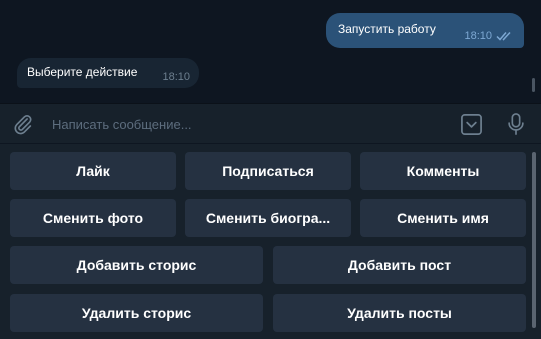 The height and width of the screenshot is (339, 541). What do you see at coordinates (136, 265) in the screenshot?
I see `add-story-button: Добавить сторис` at bounding box center [136, 265].